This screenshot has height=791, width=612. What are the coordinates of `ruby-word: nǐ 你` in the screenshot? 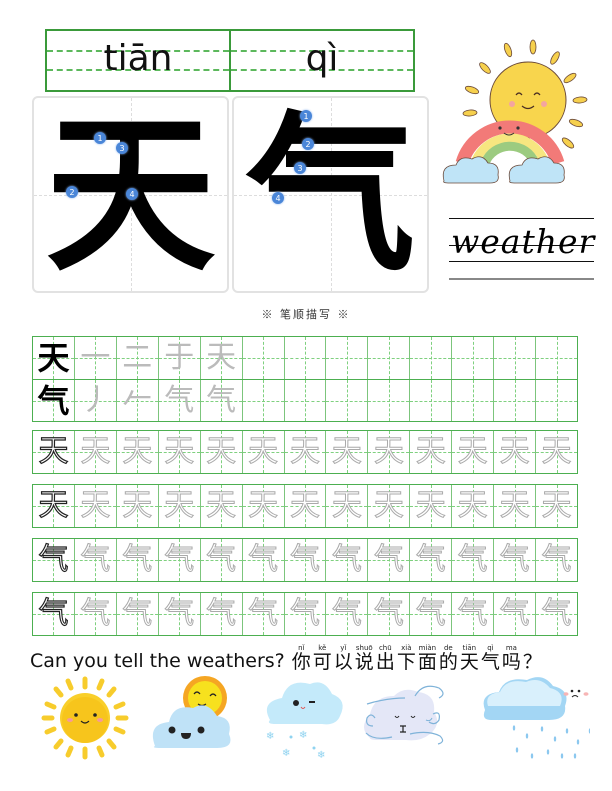 It's located at (301, 658).